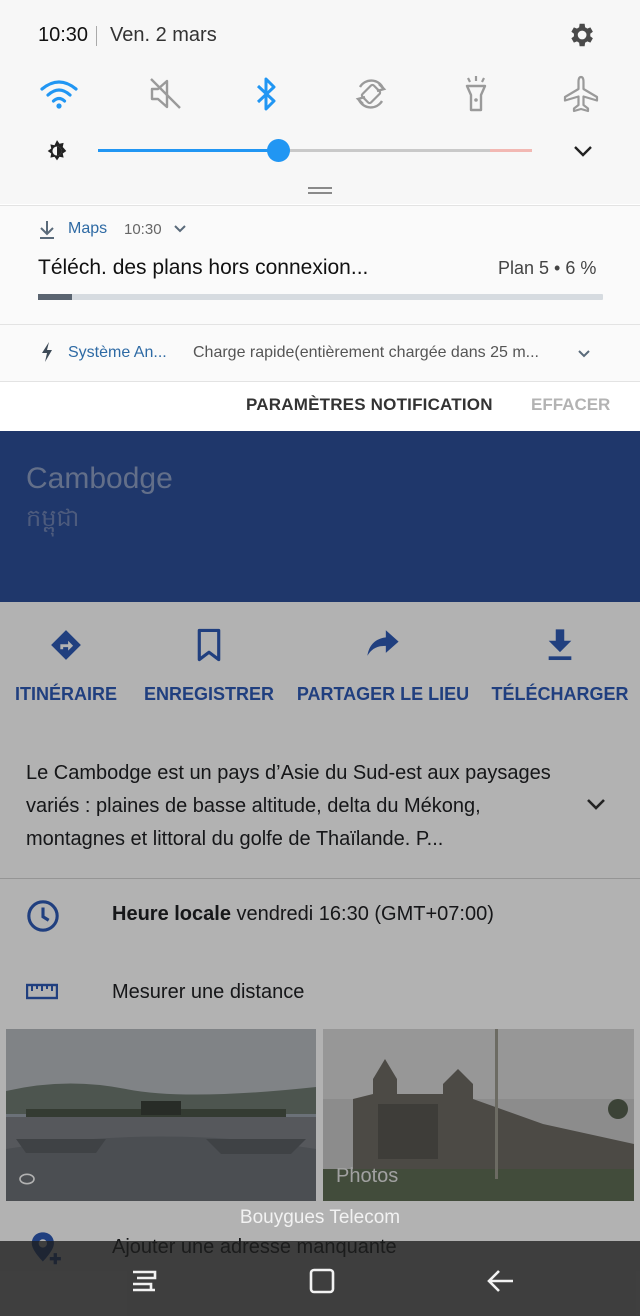 The height and width of the screenshot is (1316, 640). Describe the element at coordinates (57, 150) in the screenshot. I see `brightness-icon` at that location.